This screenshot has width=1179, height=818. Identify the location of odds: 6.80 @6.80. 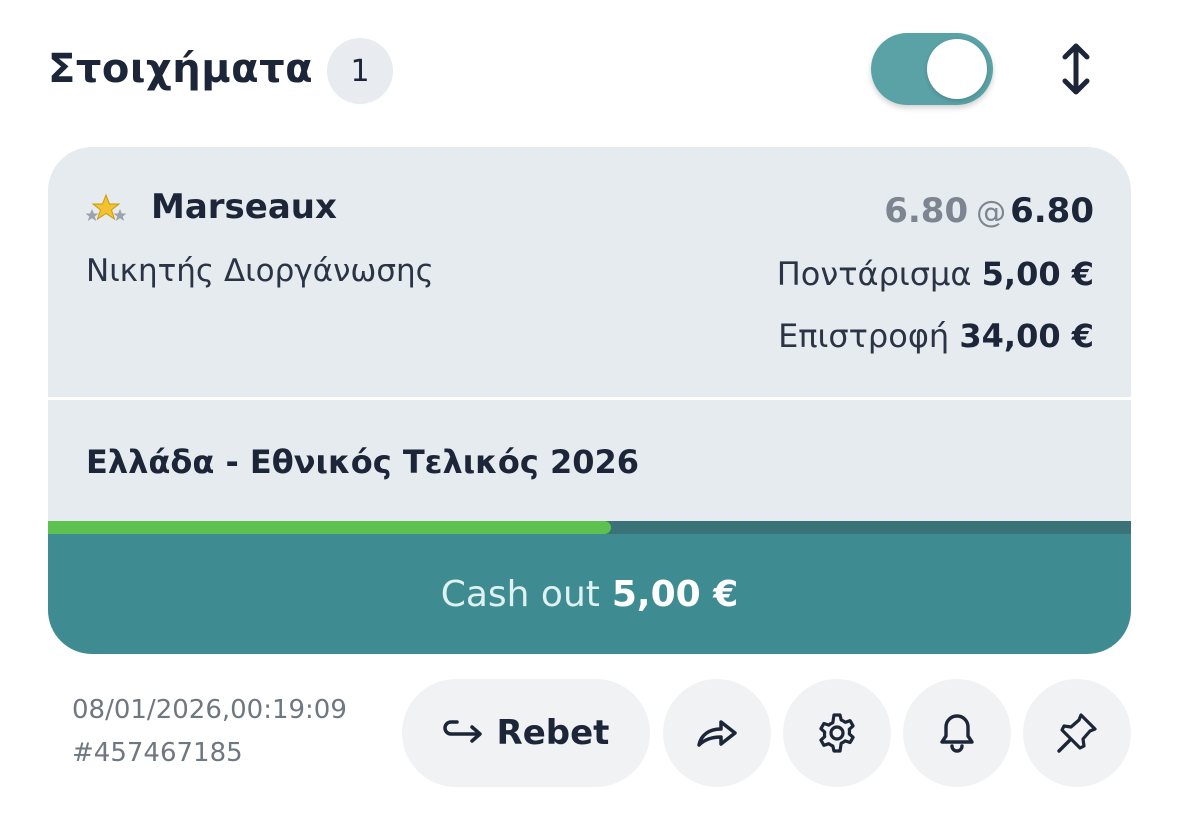
(989, 211).